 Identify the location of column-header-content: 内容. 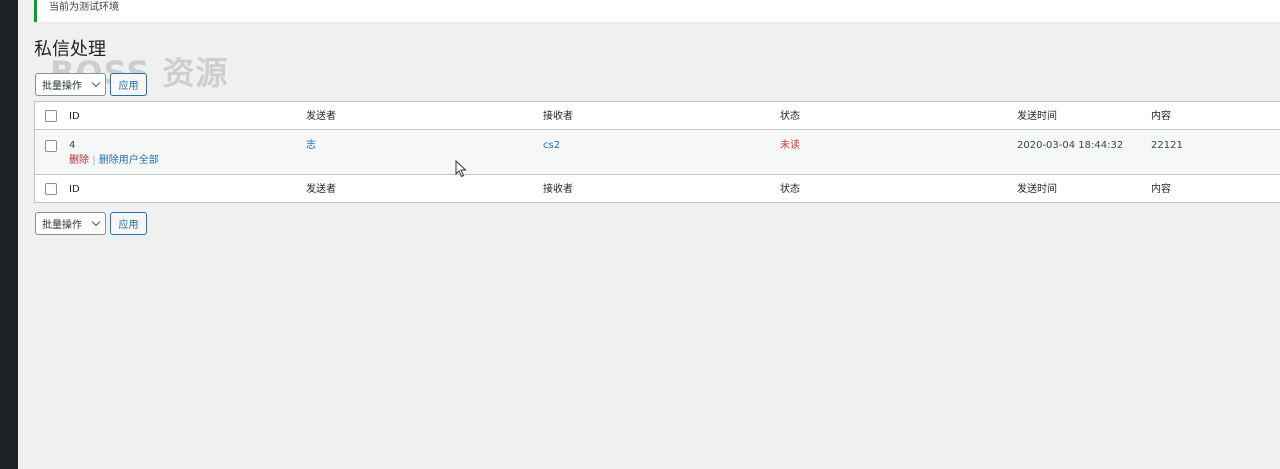
(1161, 116).